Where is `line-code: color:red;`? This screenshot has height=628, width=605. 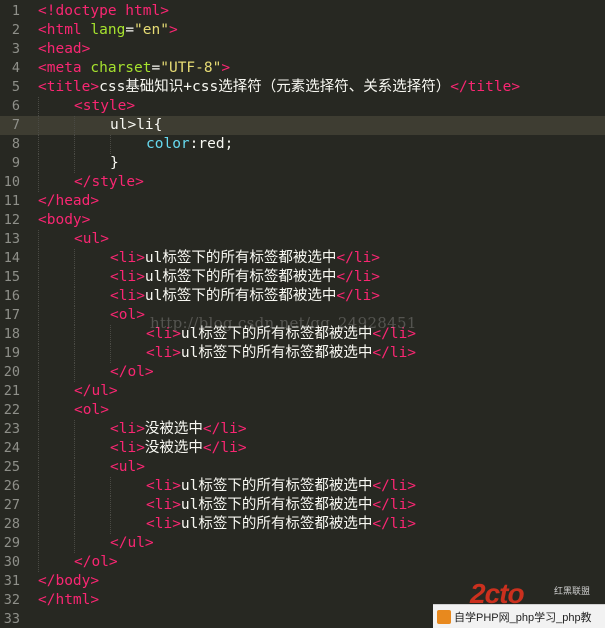
line-code: color:red; is located at coordinates (189, 144).